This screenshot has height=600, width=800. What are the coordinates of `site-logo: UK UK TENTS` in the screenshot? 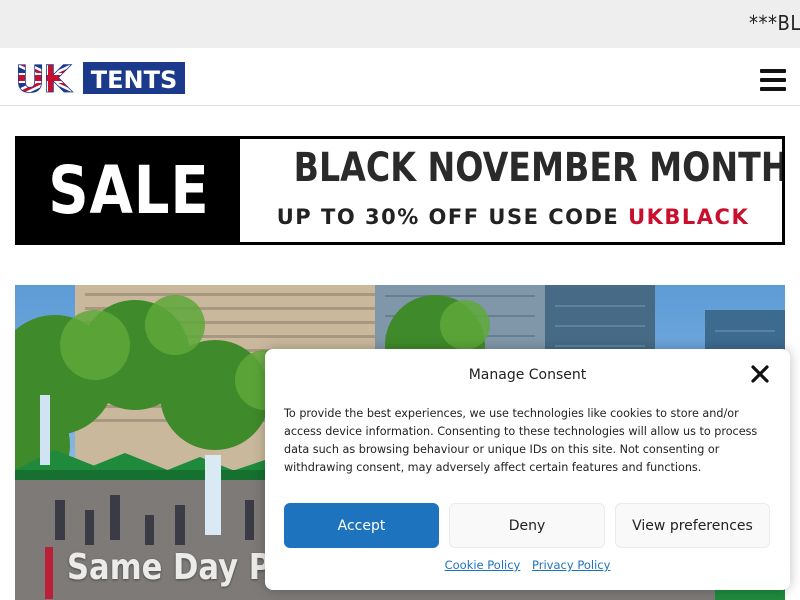 It's located at (100, 78).